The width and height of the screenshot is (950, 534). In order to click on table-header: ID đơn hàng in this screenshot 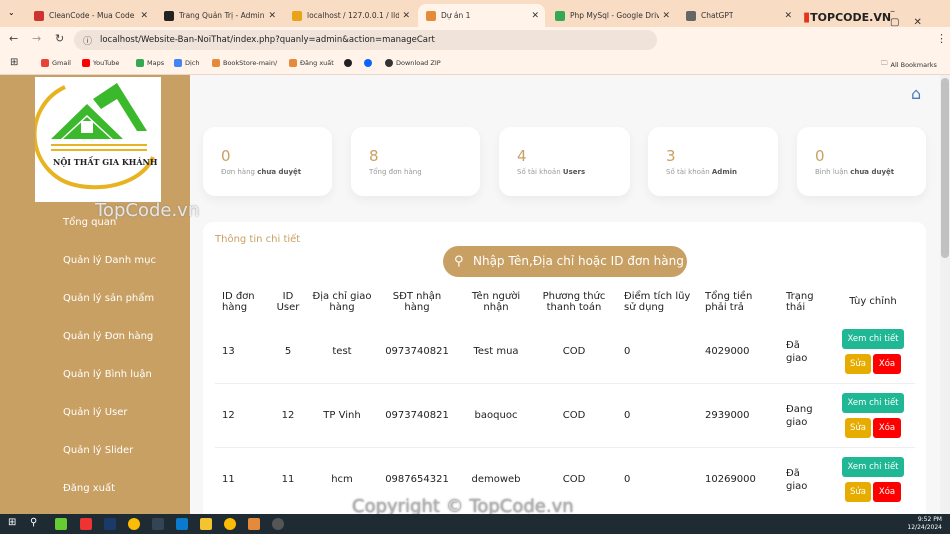, I will do `click(238, 302)`.